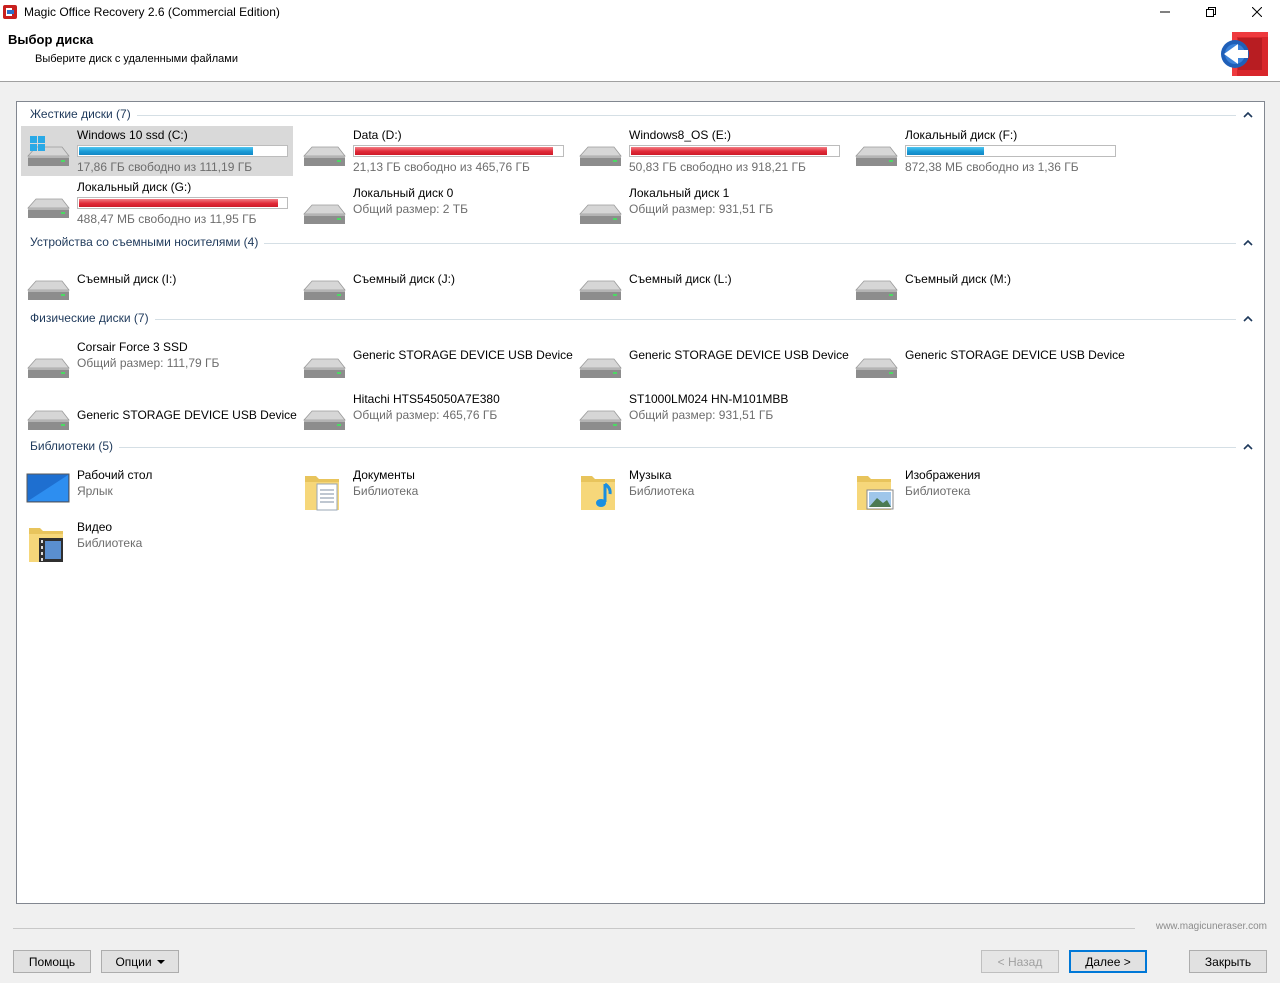 The image size is (1280, 983). I want to click on hard-disks-group-header: Жесткие диски (7), so click(640, 115).